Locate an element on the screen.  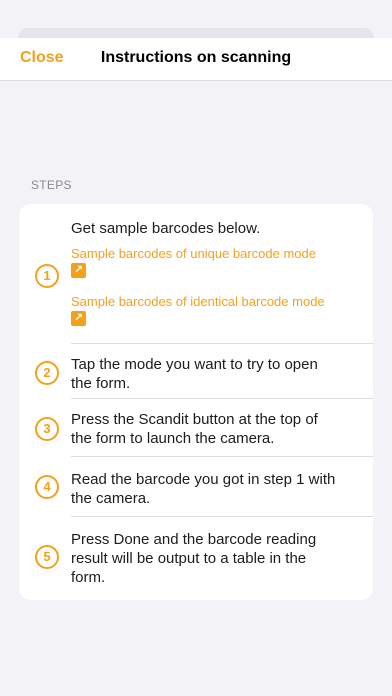
step-5-line: form. is located at coordinates (88, 577).